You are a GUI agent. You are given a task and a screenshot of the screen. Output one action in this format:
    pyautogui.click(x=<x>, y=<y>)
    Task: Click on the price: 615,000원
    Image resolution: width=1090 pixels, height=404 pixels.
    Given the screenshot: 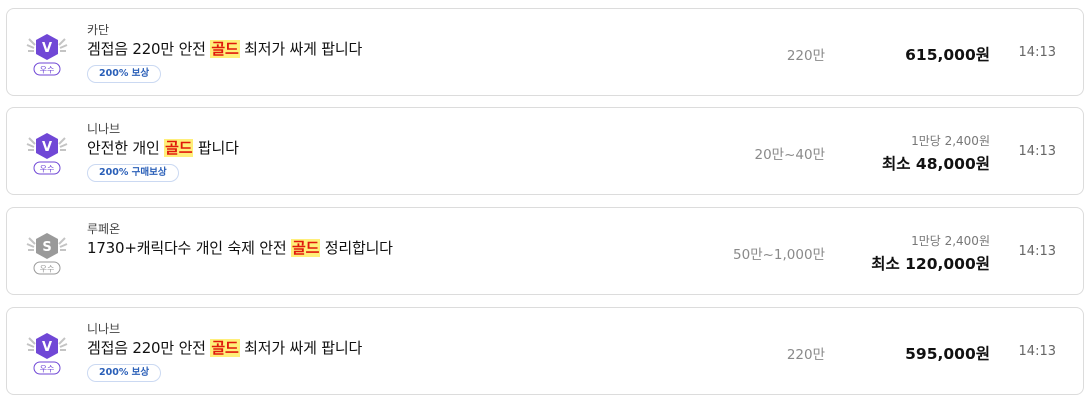 What is the action you would take?
    pyautogui.click(x=947, y=55)
    